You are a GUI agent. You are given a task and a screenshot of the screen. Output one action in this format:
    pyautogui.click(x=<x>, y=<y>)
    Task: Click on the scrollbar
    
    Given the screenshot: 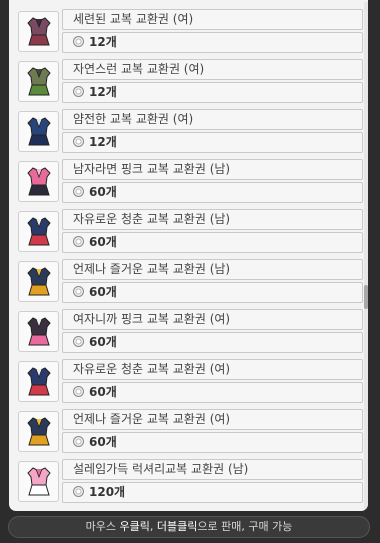 What is the action you would take?
    pyautogui.click(x=366, y=255)
    